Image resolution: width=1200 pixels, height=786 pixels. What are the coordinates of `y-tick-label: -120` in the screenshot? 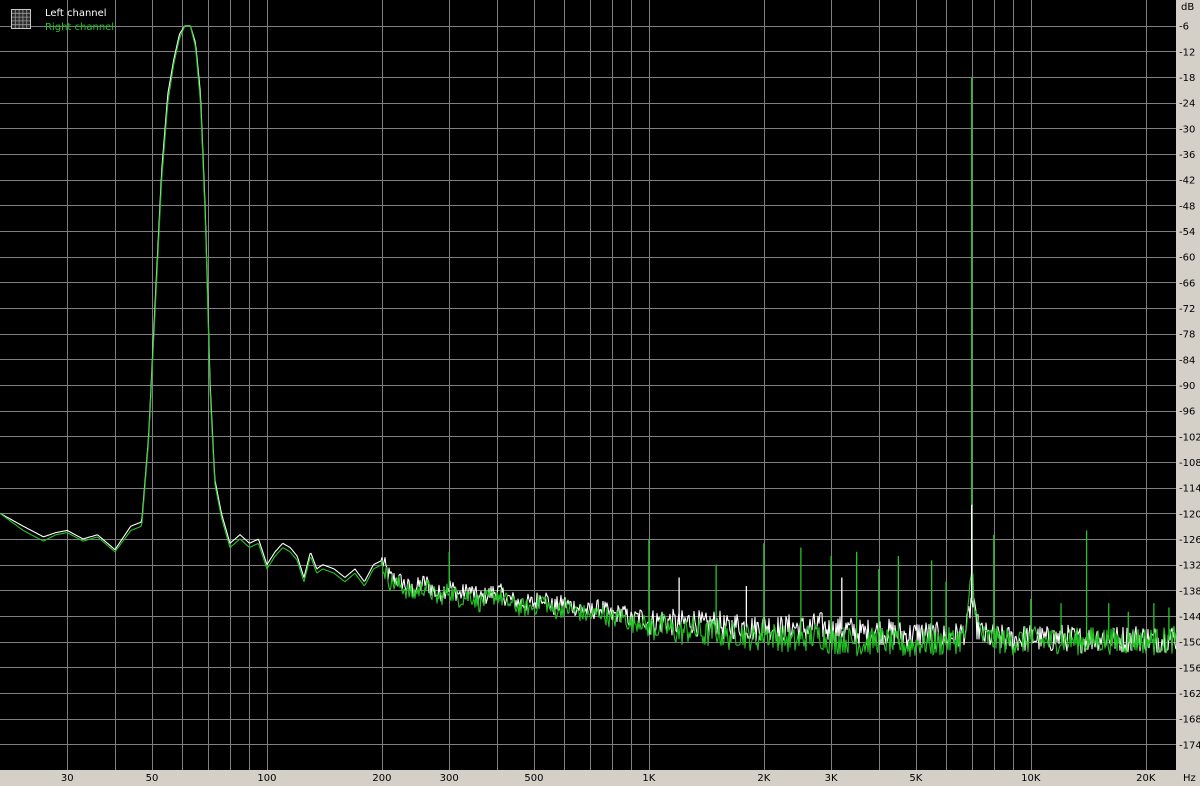 It's located at (1189, 514).